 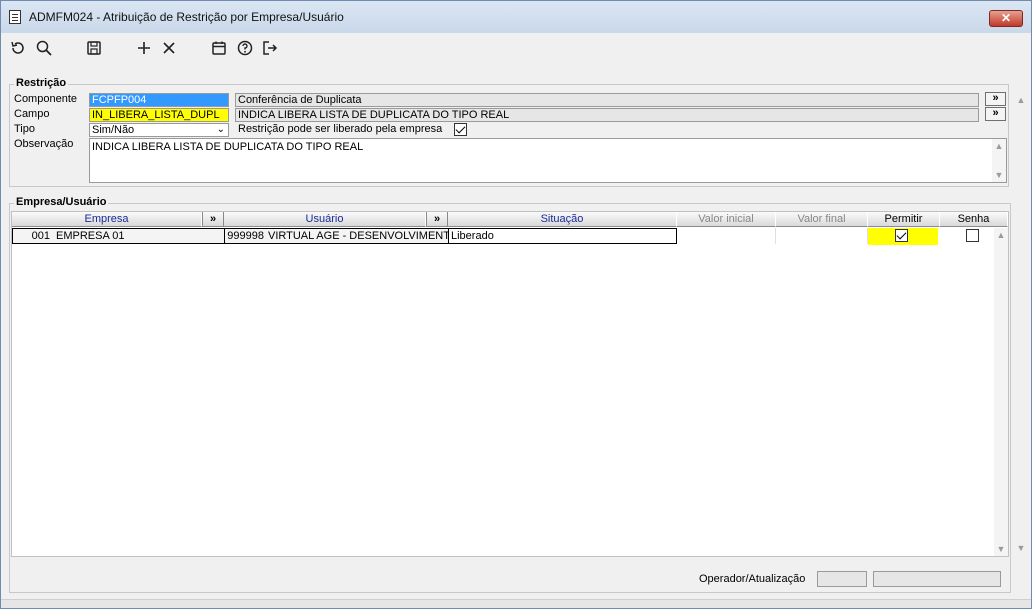 What do you see at coordinates (752, 579) in the screenshot?
I see `operador-label: Operador/Atualização` at bounding box center [752, 579].